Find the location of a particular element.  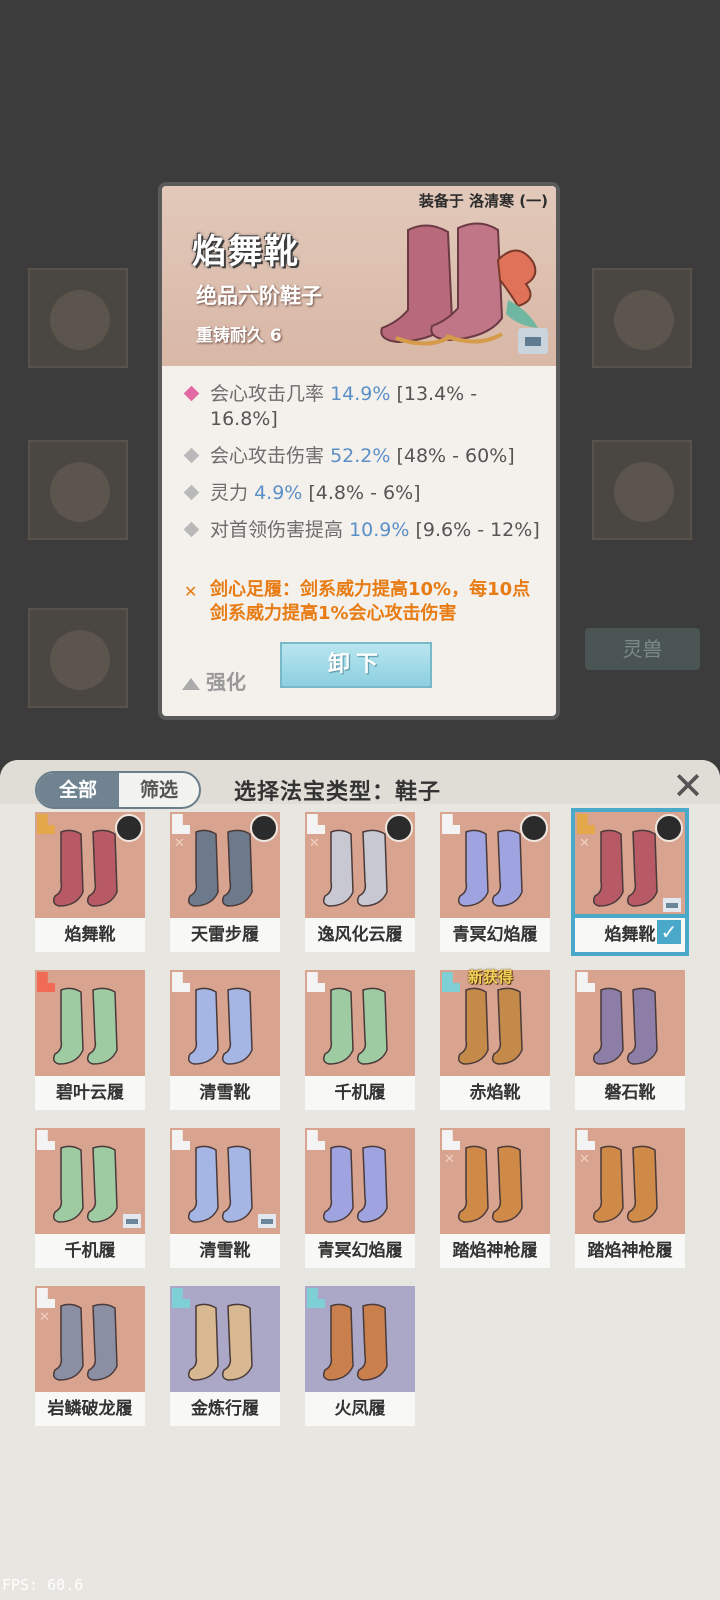

item-name: 赤焰靴 is located at coordinates (495, 1093).